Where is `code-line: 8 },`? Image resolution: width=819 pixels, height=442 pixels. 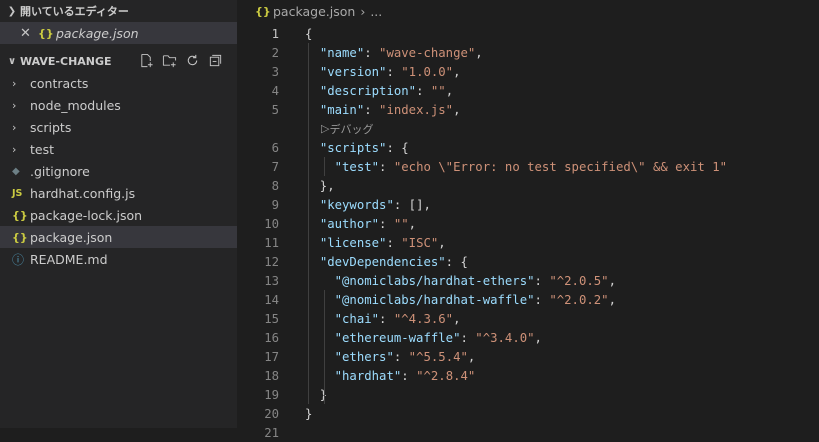
code-line: 8 }, is located at coordinates (528, 185).